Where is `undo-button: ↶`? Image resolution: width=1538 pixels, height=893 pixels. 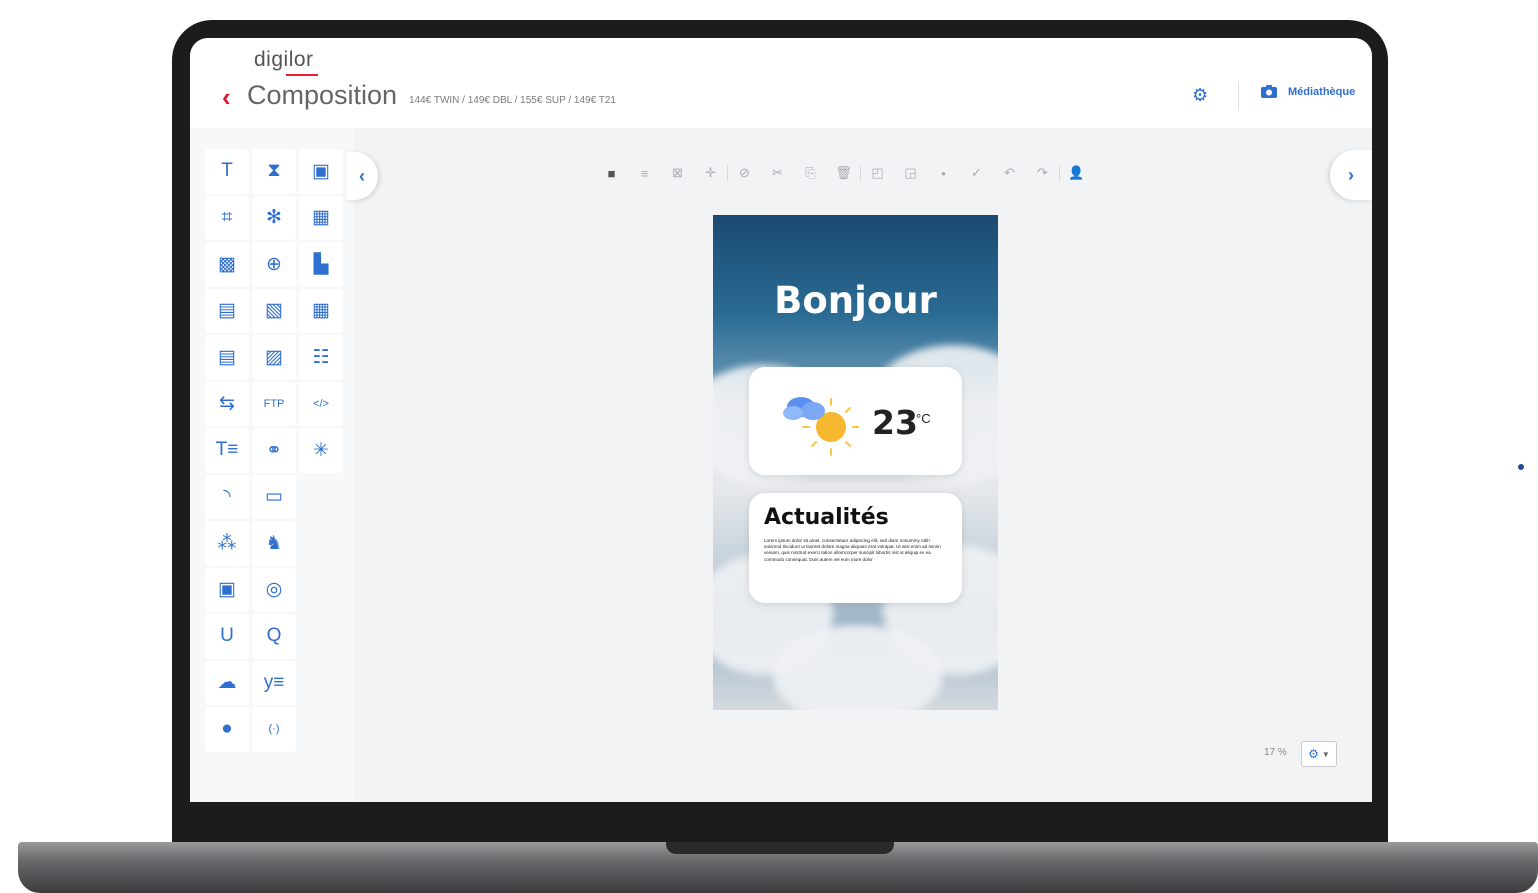 undo-button: ↶ is located at coordinates (1009, 173).